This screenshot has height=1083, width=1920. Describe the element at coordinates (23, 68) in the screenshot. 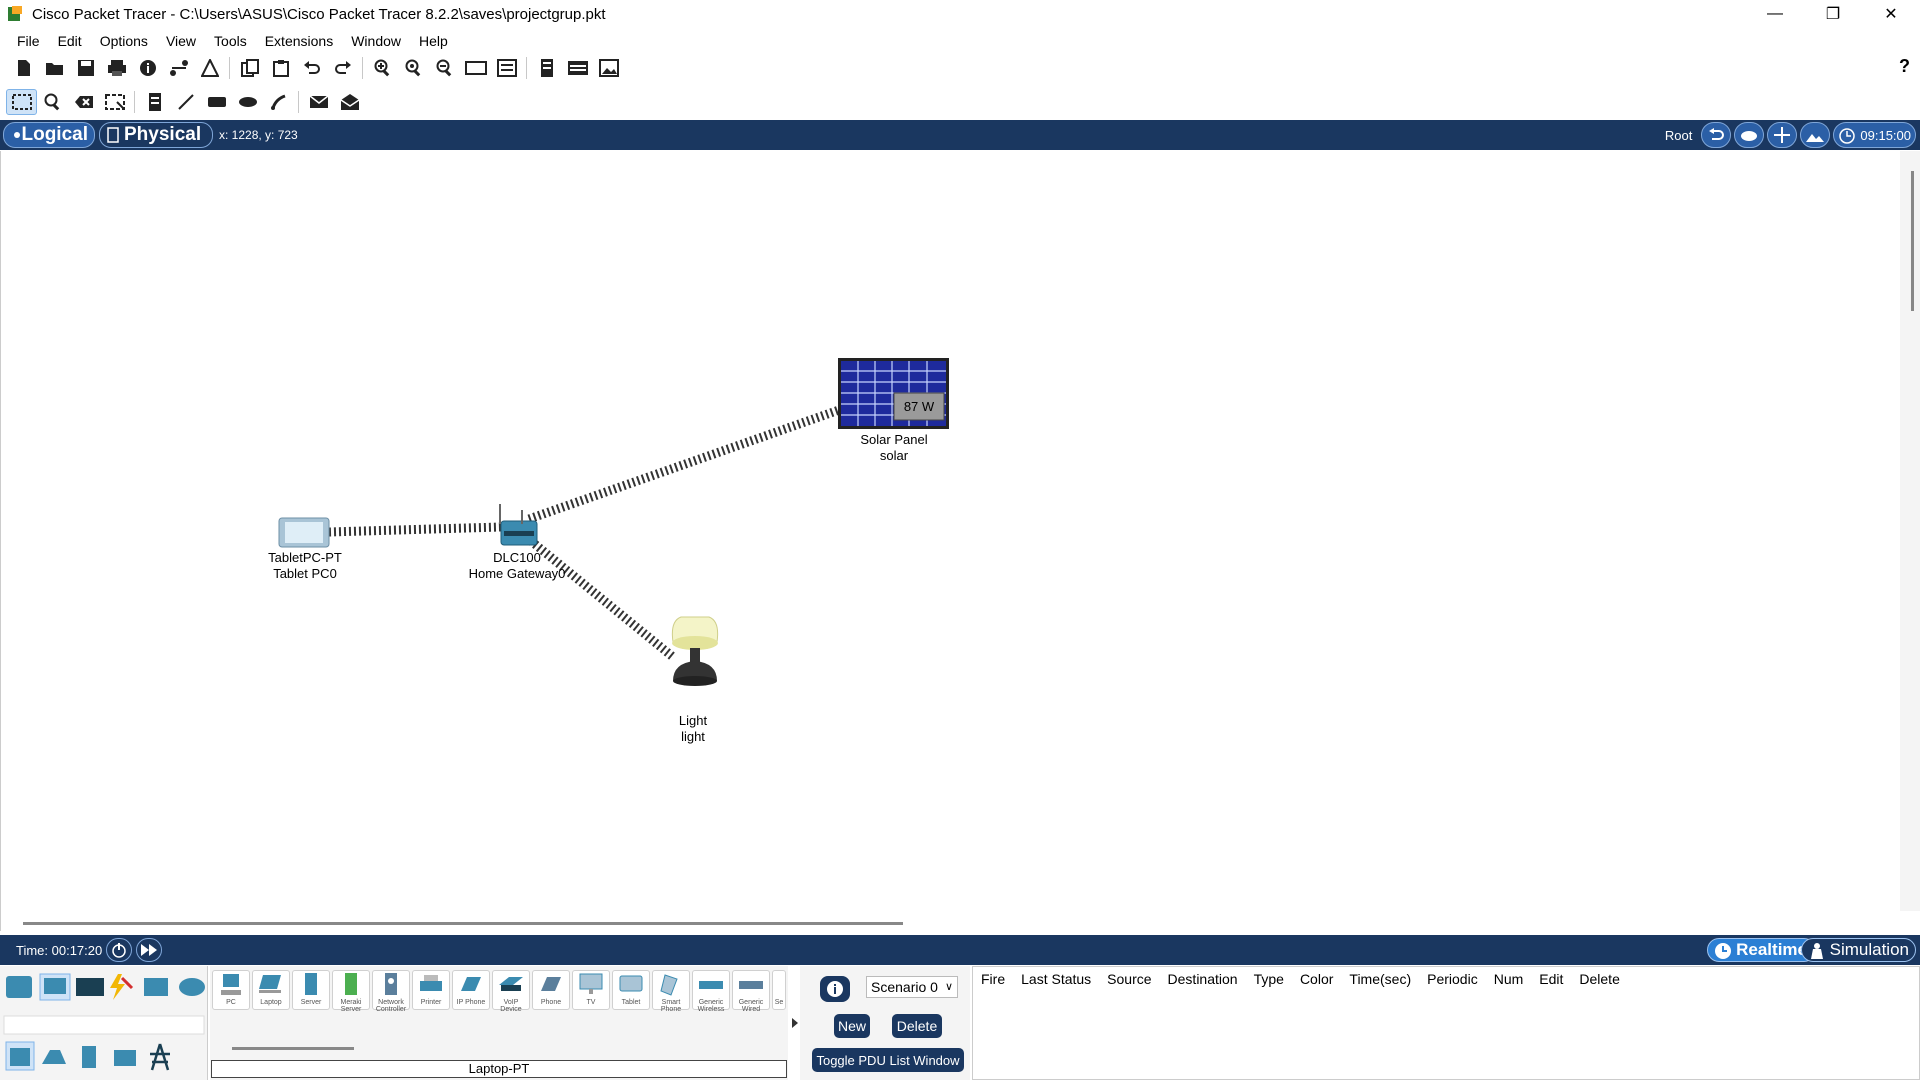

I see `new-button` at that location.